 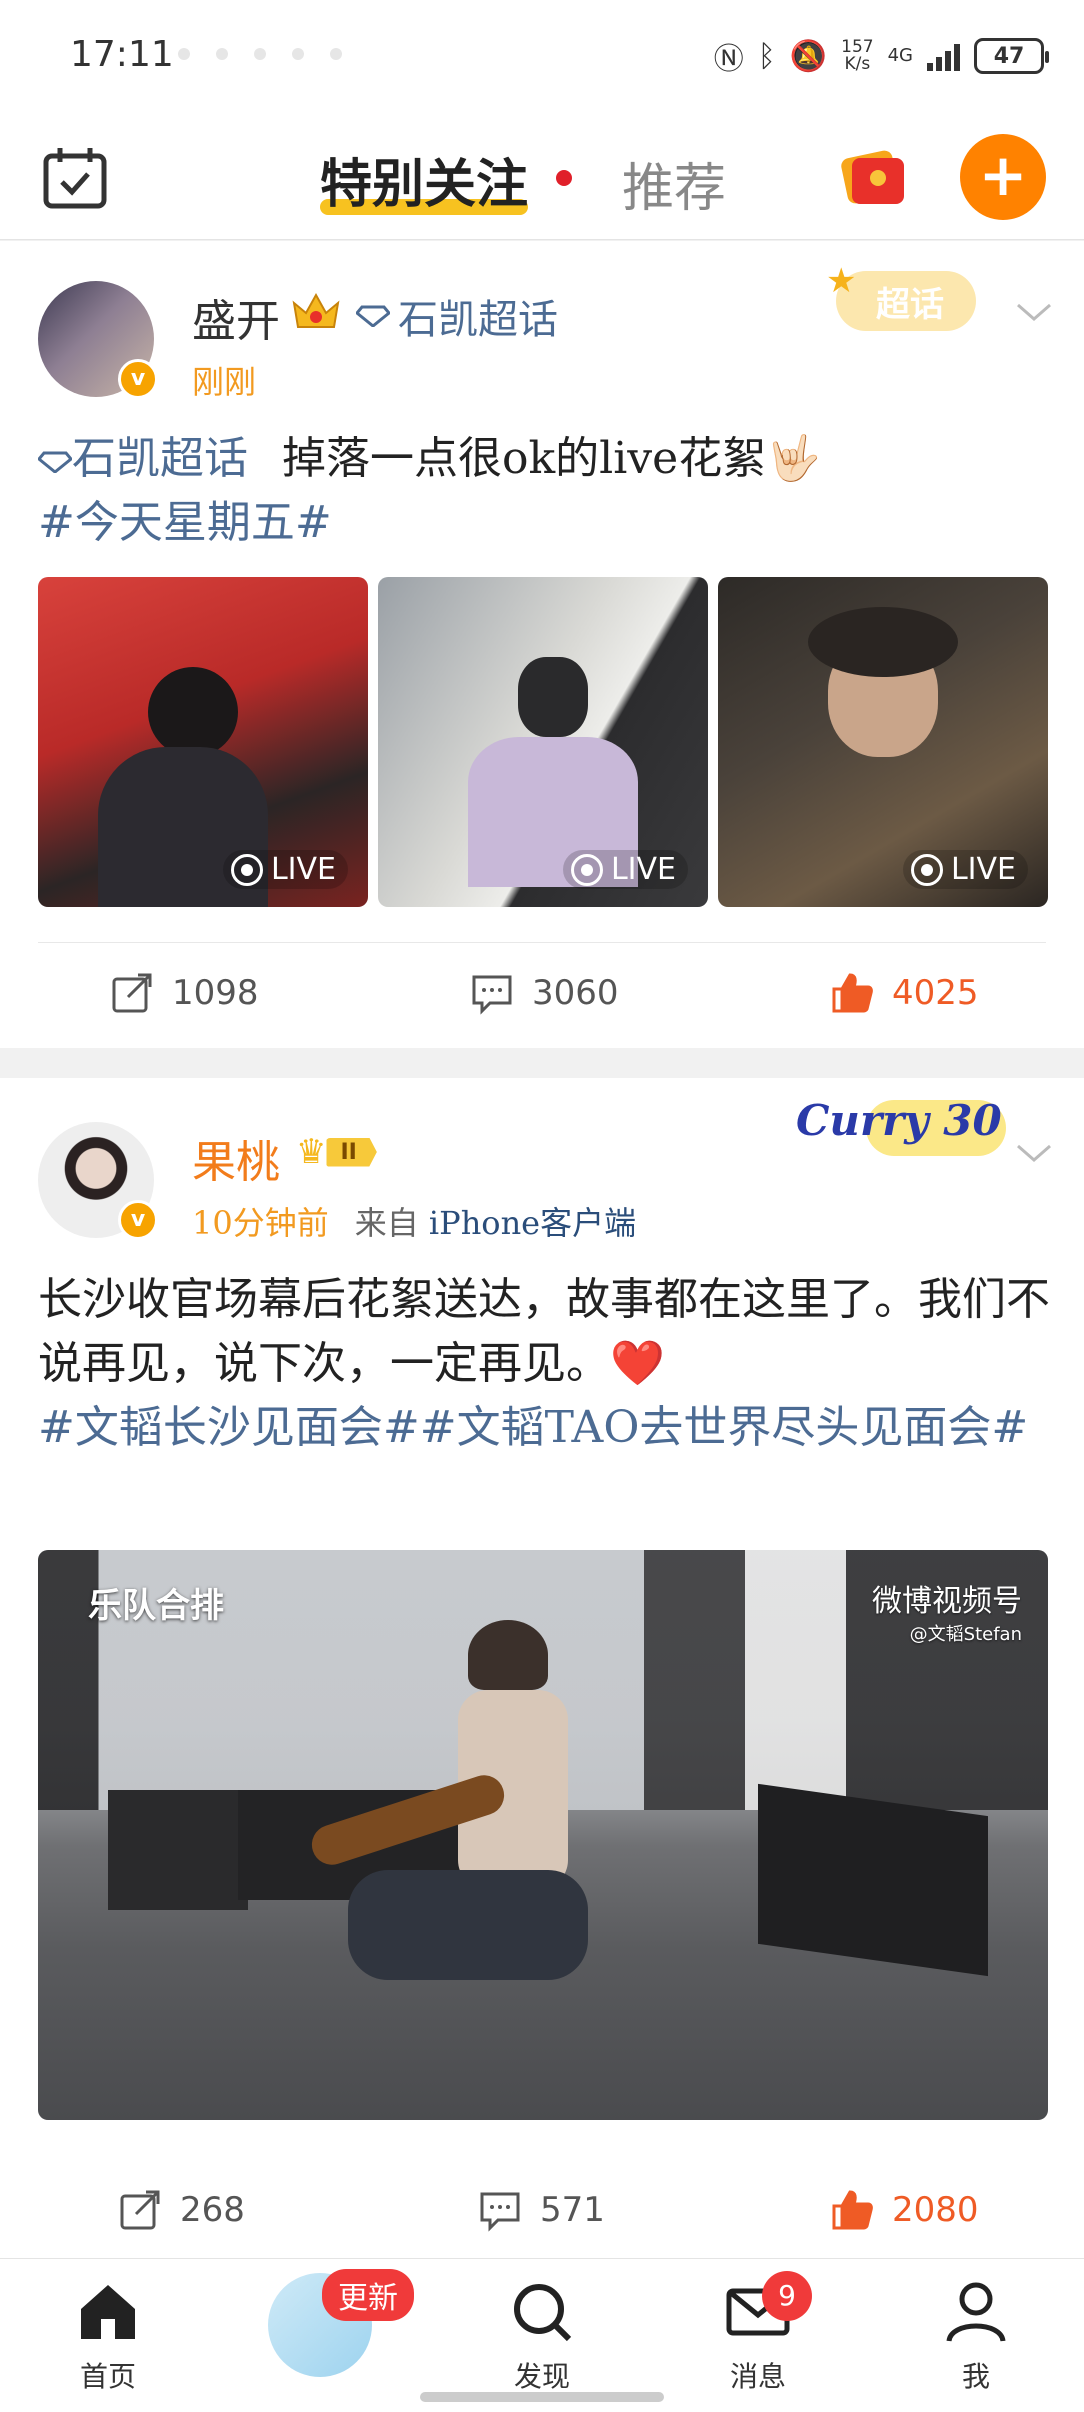 I want to click on update-badge: 更新, so click(x=368, y=2295).